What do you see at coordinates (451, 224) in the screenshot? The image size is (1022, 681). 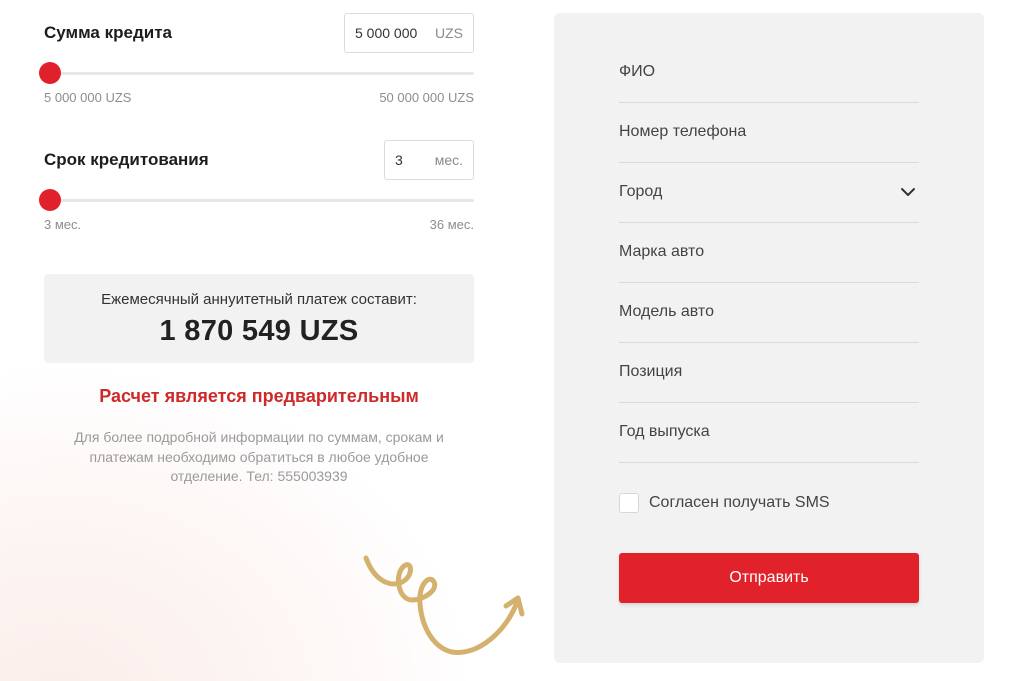 I see `term-max-label: 36 мес.` at bounding box center [451, 224].